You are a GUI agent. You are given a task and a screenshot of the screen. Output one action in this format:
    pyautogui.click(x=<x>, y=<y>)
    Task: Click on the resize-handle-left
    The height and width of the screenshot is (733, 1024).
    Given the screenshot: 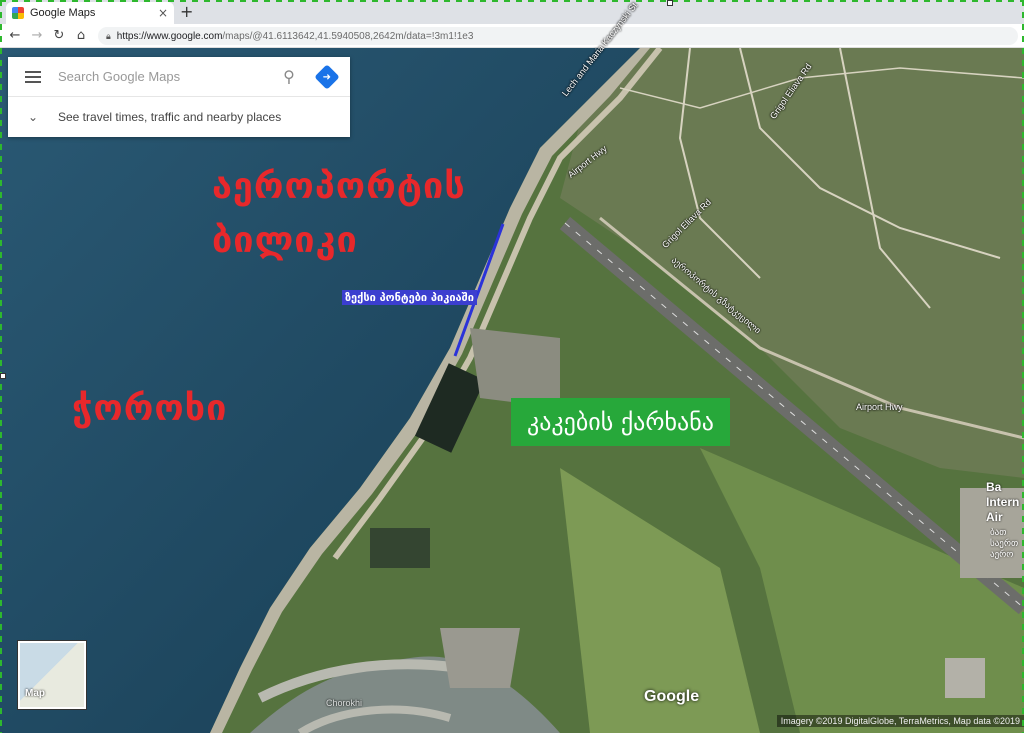 What is the action you would take?
    pyautogui.click(x=3, y=376)
    